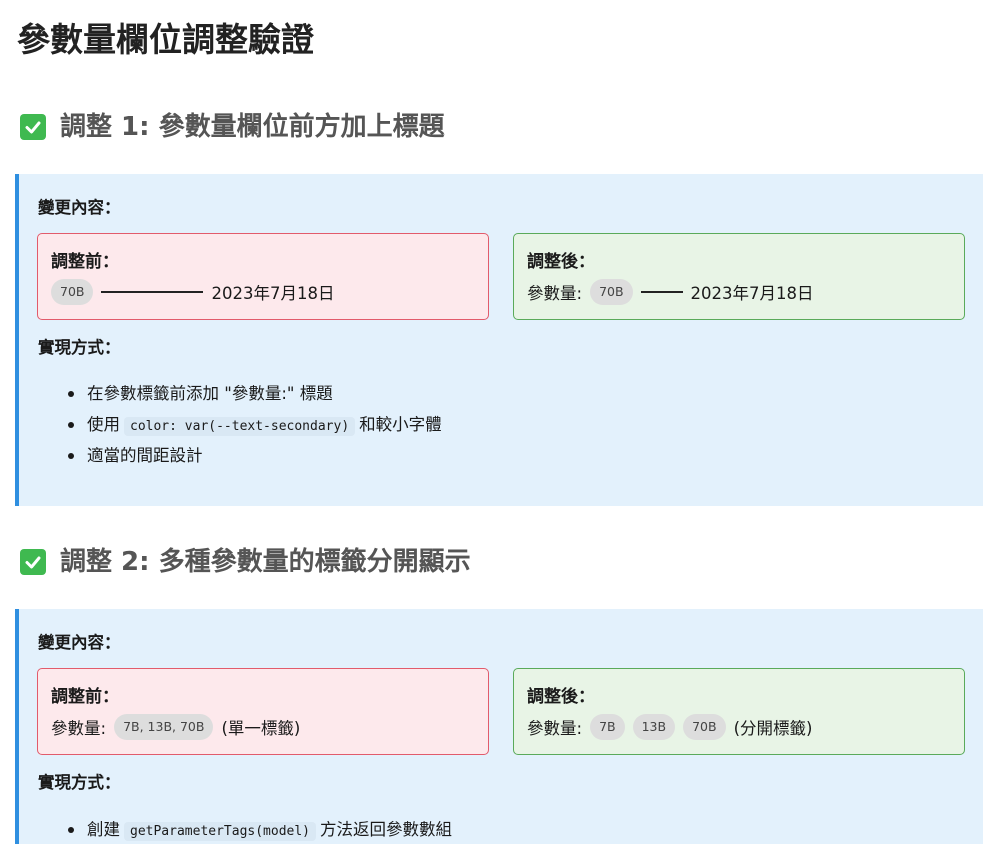 Image resolution: width=997 pixels, height=844 pixels. What do you see at coordinates (103, 424) in the screenshot?
I see `list-item-text: 使用` at bounding box center [103, 424].